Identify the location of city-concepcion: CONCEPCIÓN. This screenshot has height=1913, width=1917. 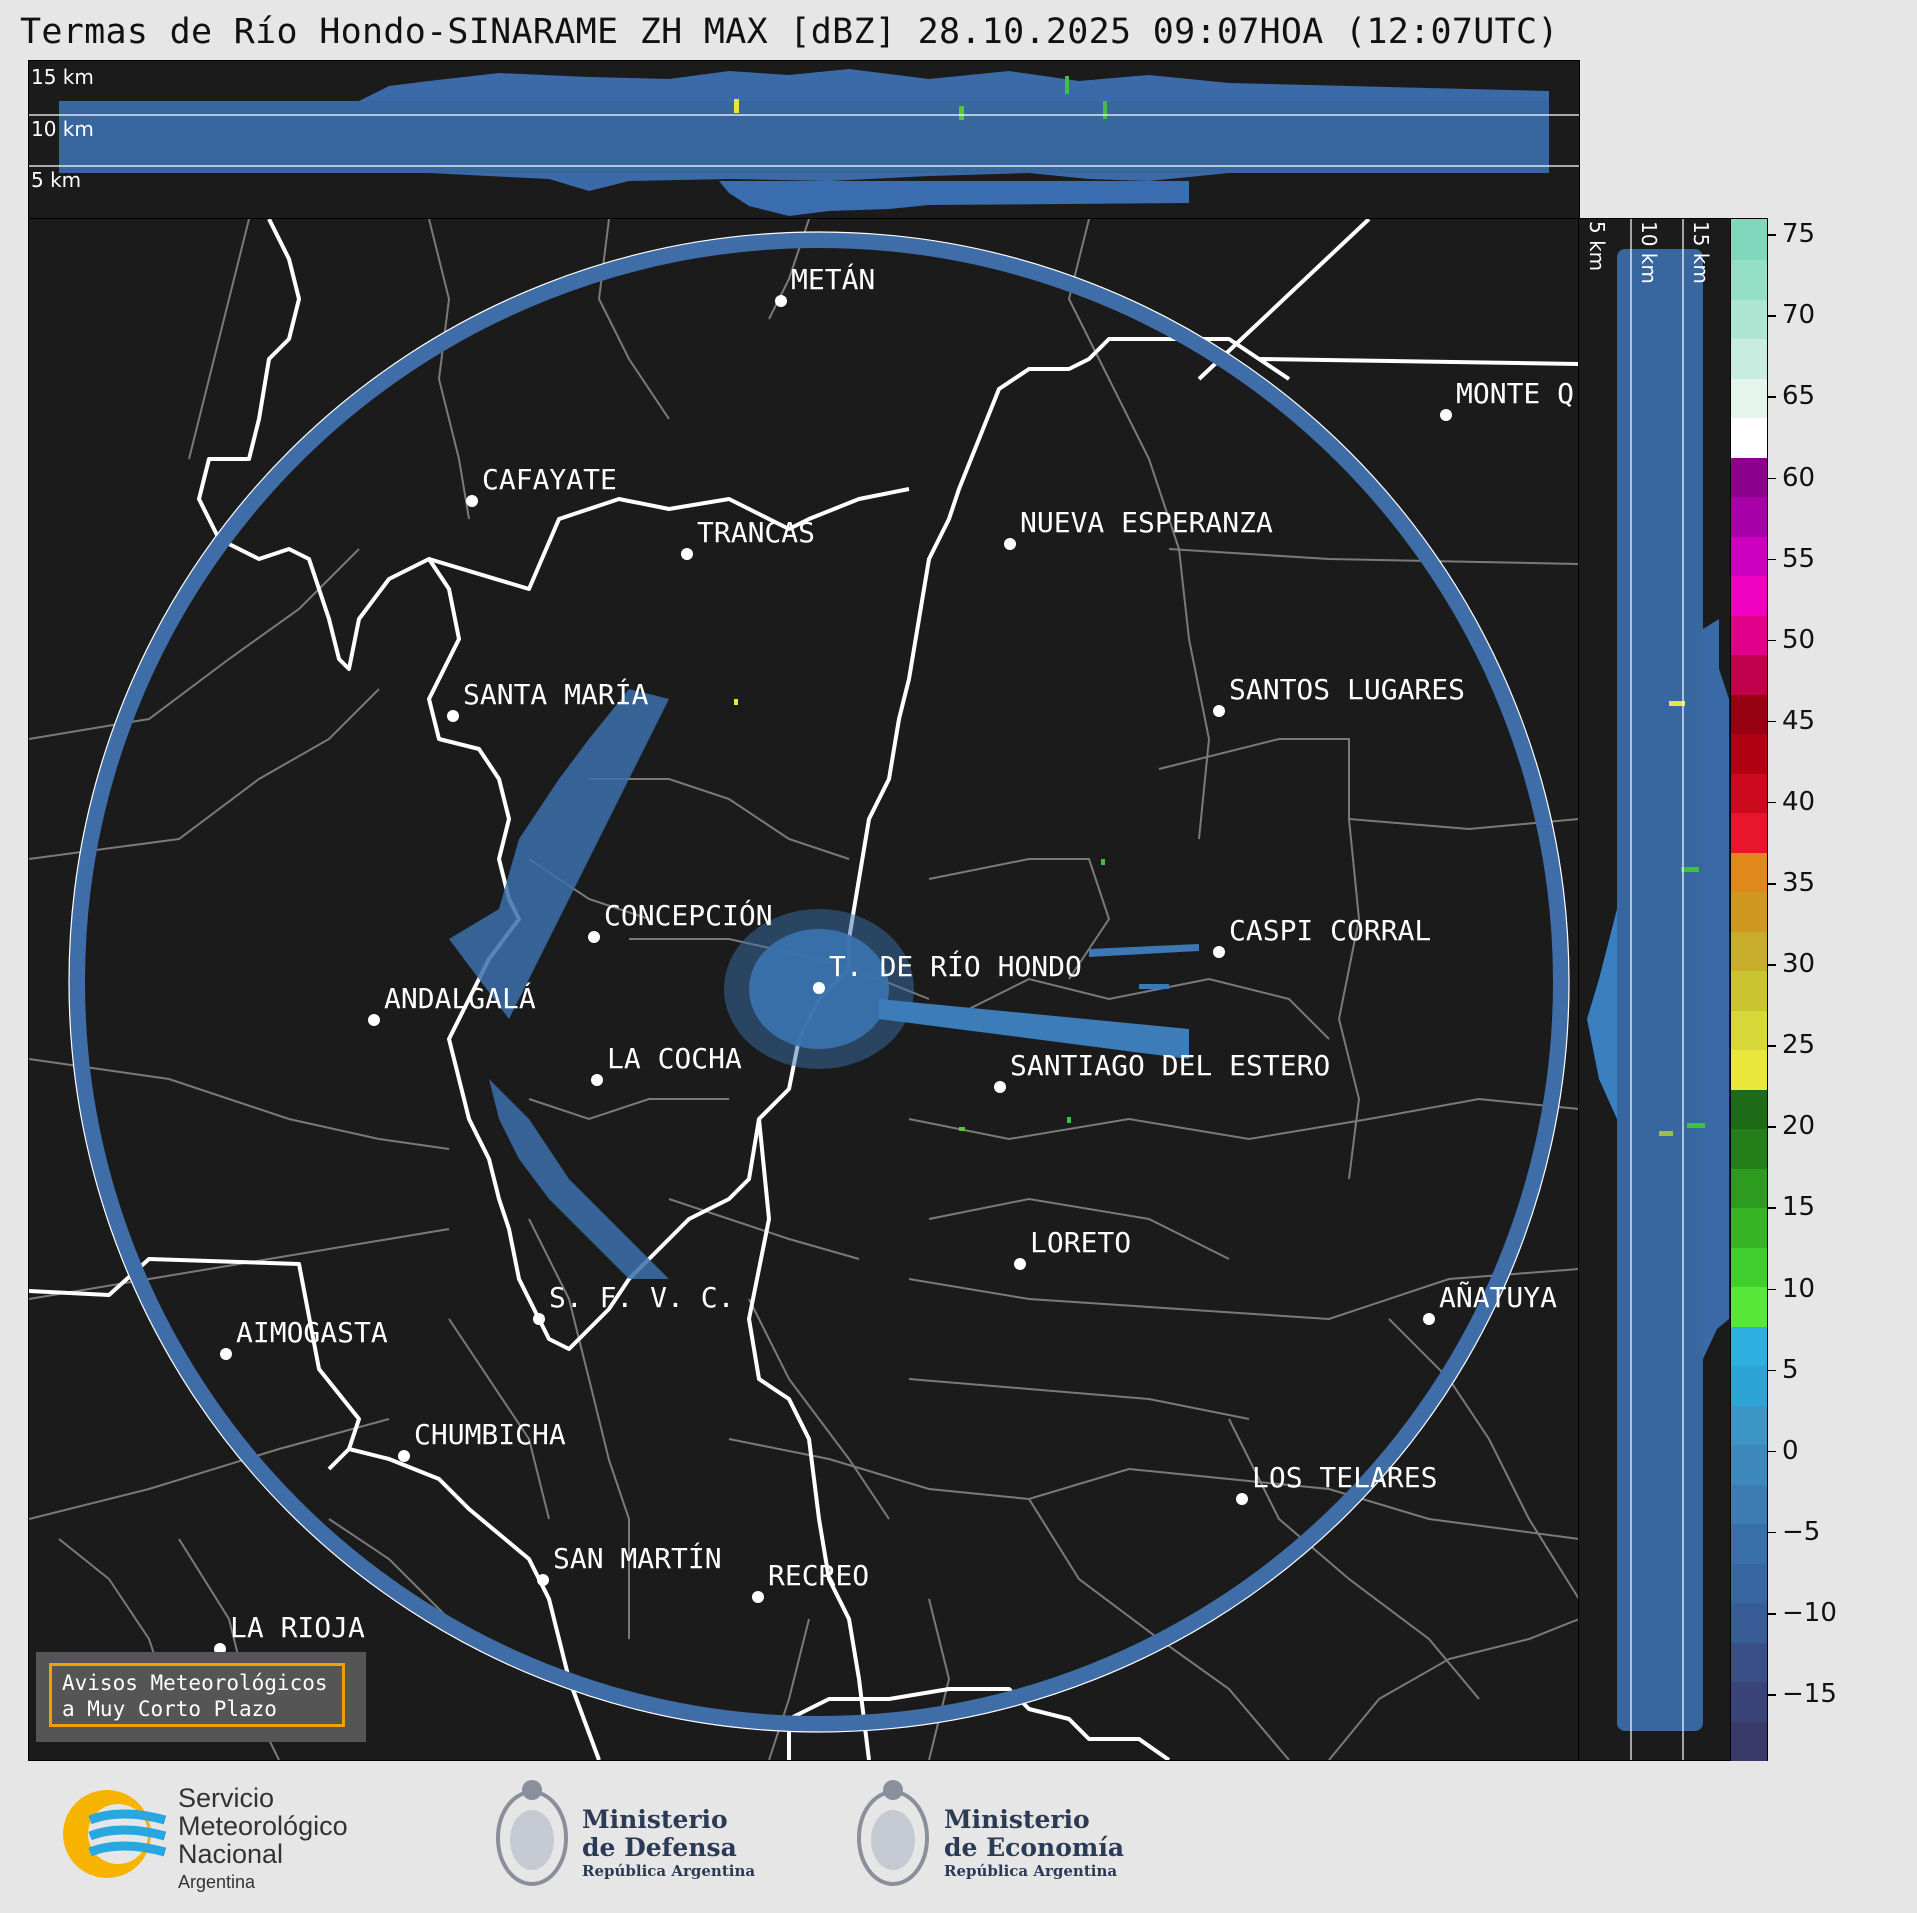
(680, 920).